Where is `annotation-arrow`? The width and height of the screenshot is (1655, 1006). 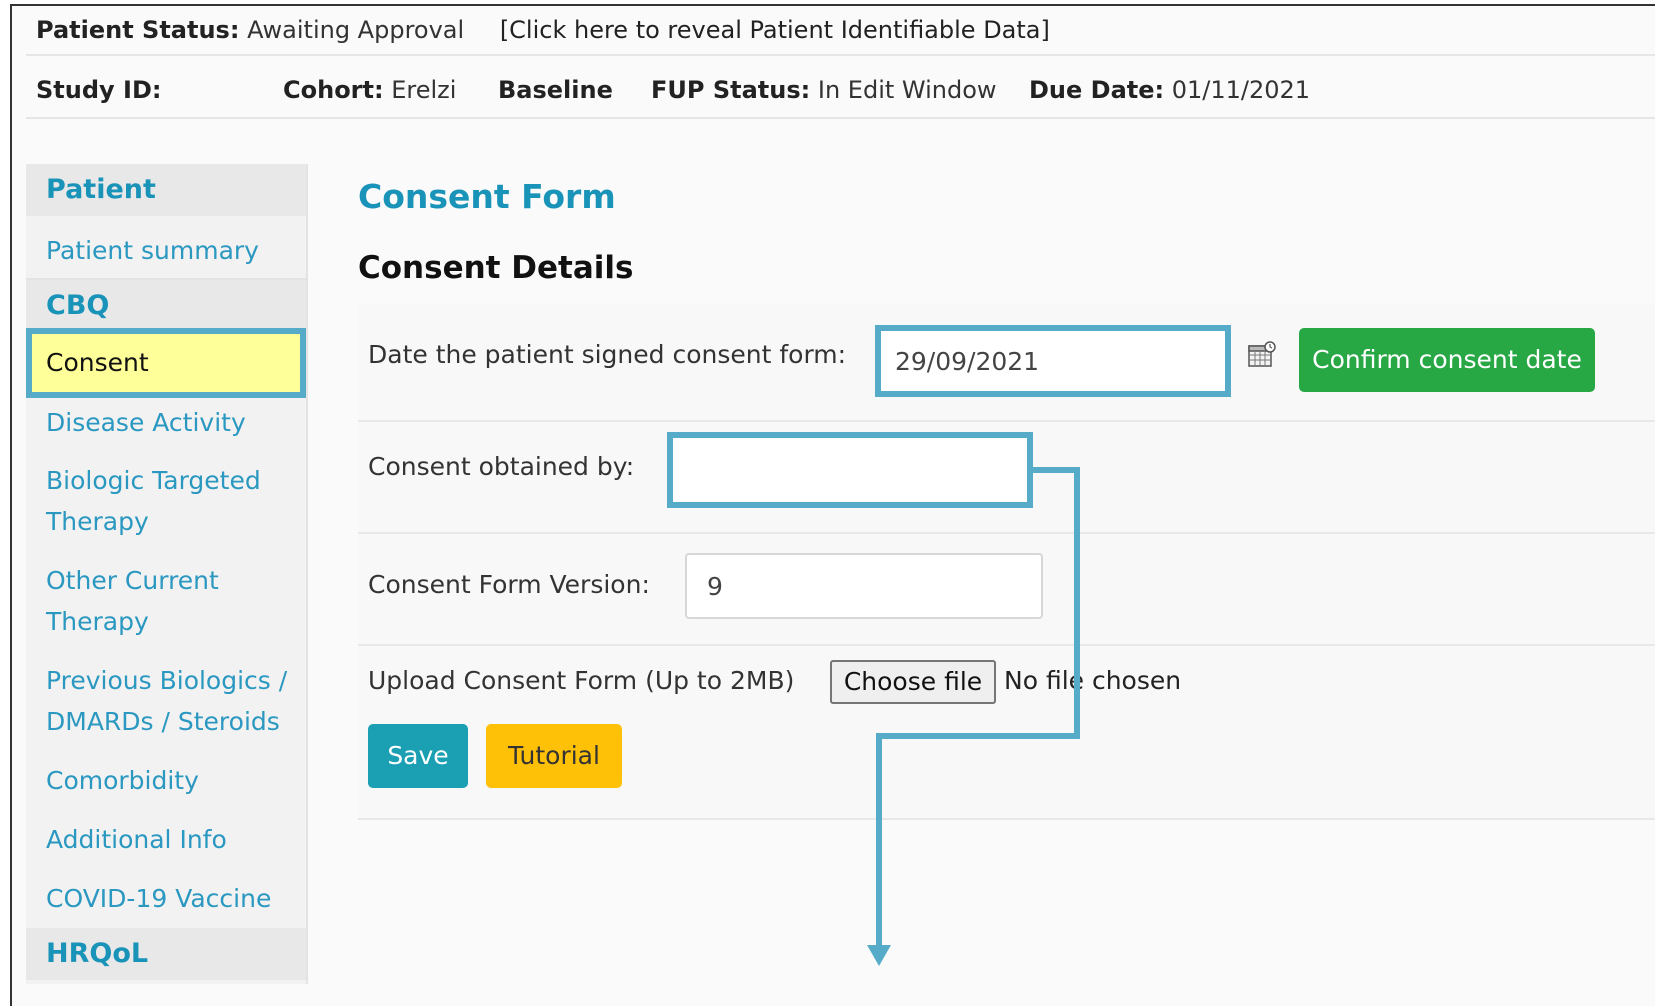
annotation-arrow is located at coordinates (973, 716).